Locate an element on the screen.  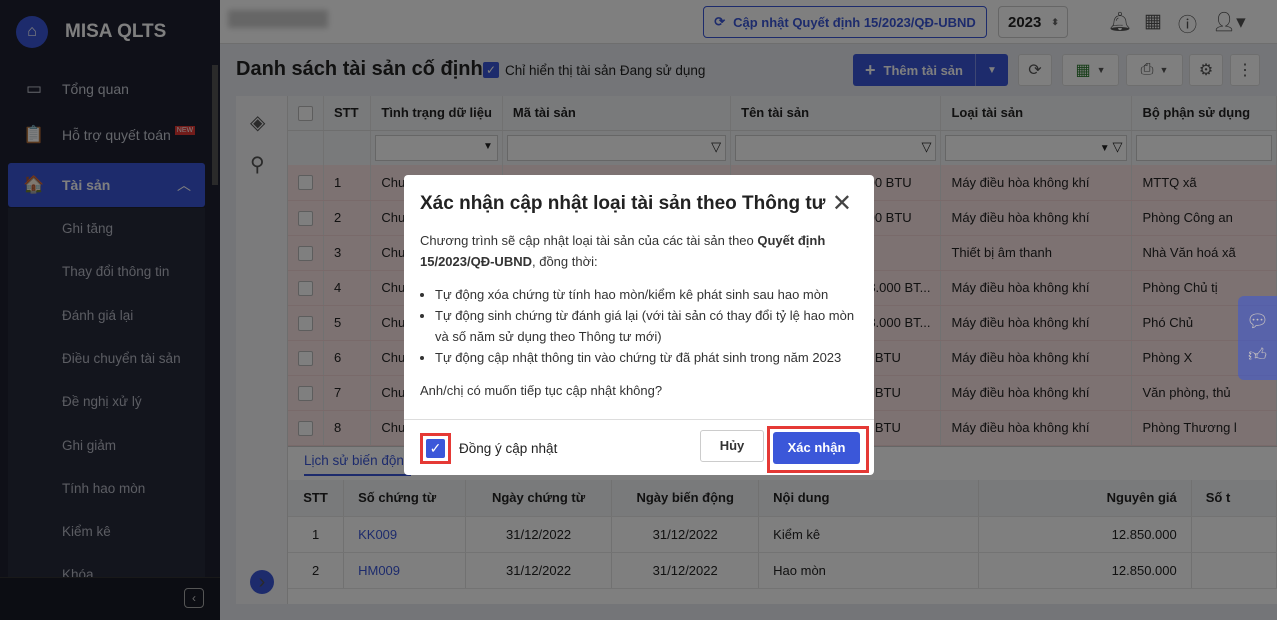
confirm-button: Xác nhận is located at coordinates (816, 448).